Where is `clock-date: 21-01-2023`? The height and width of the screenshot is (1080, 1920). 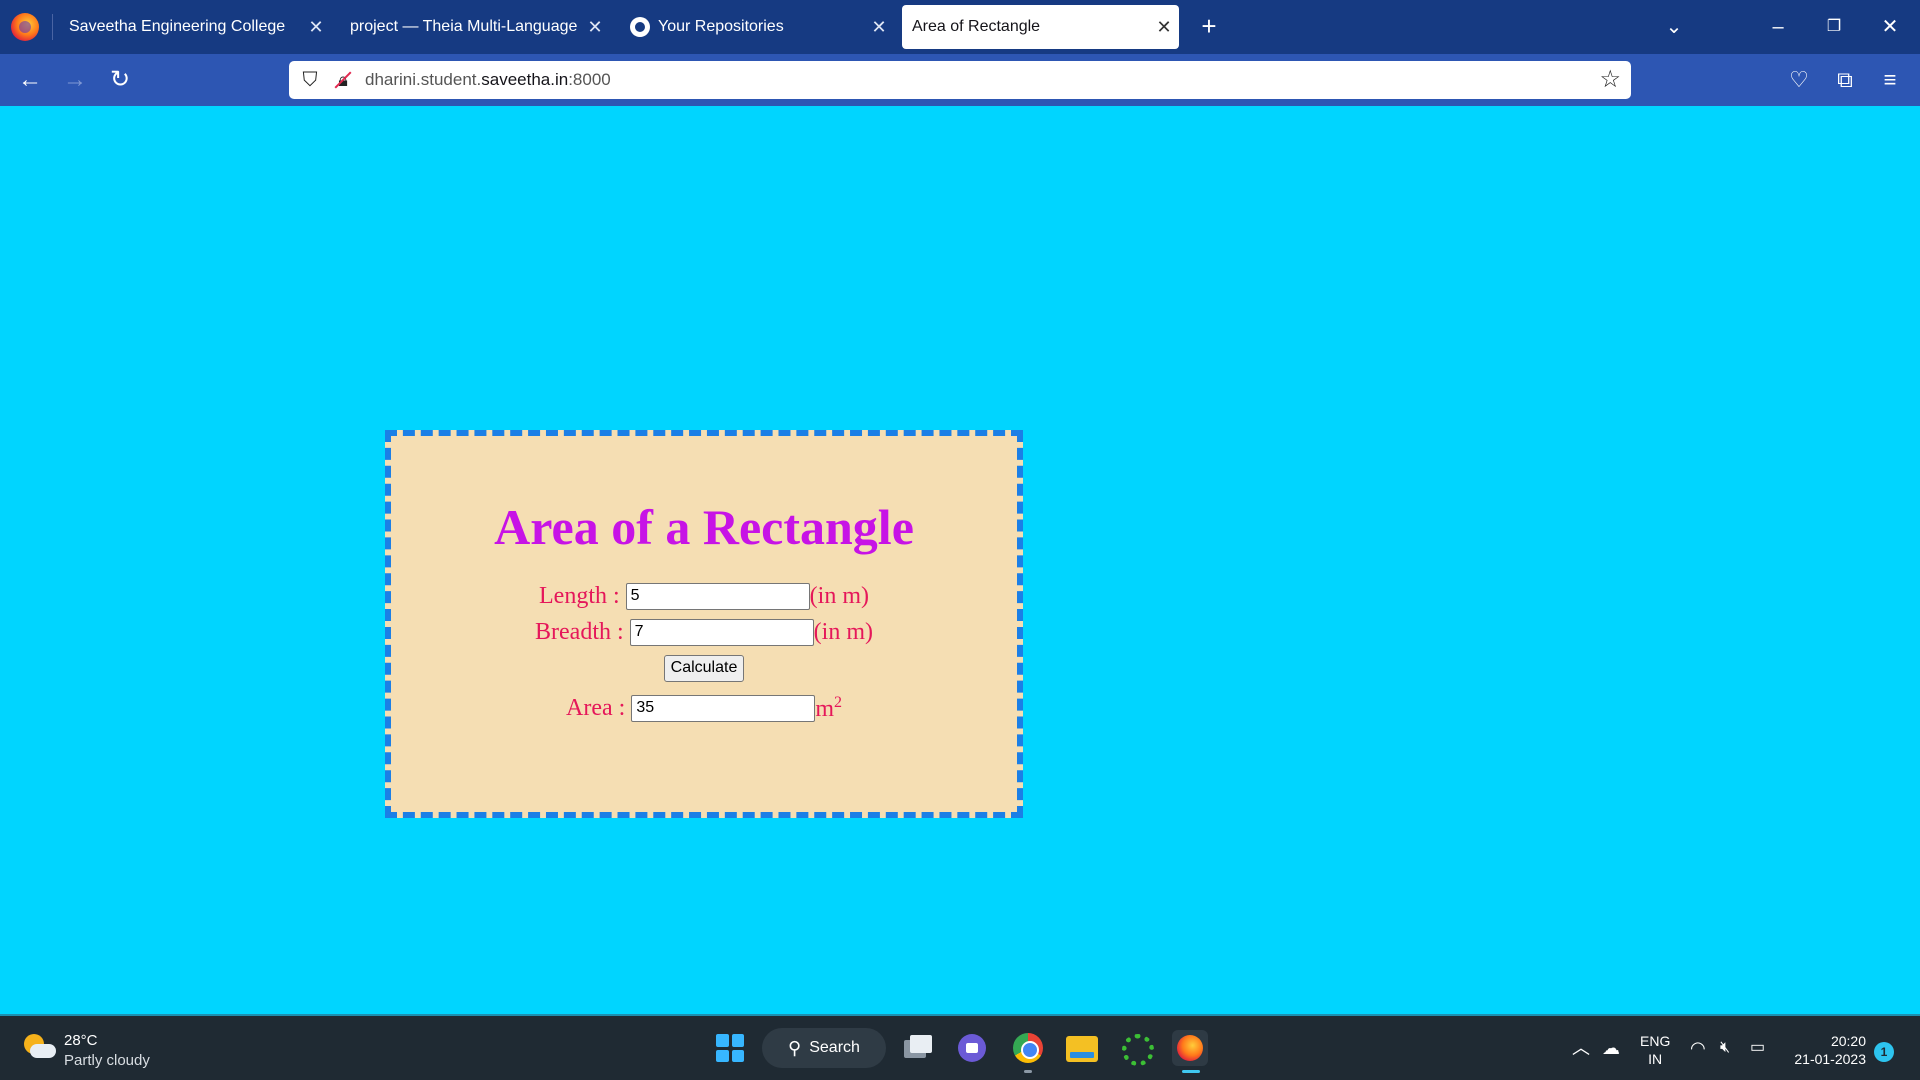 clock-date: 21-01-2023 is located at coordinates (1830, 1059).